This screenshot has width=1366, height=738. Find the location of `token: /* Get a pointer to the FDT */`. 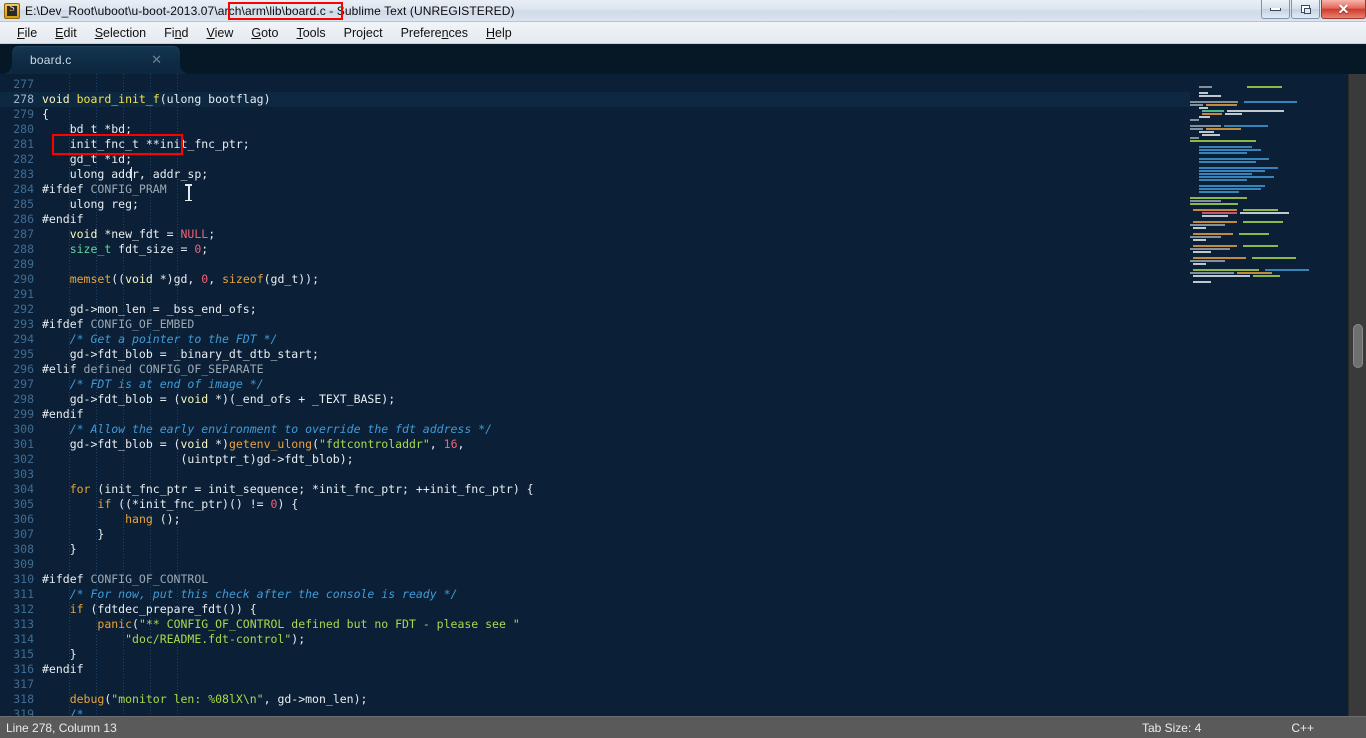

token: /* Get a pointer to the FDT */ is located at coordinates (173, 339).